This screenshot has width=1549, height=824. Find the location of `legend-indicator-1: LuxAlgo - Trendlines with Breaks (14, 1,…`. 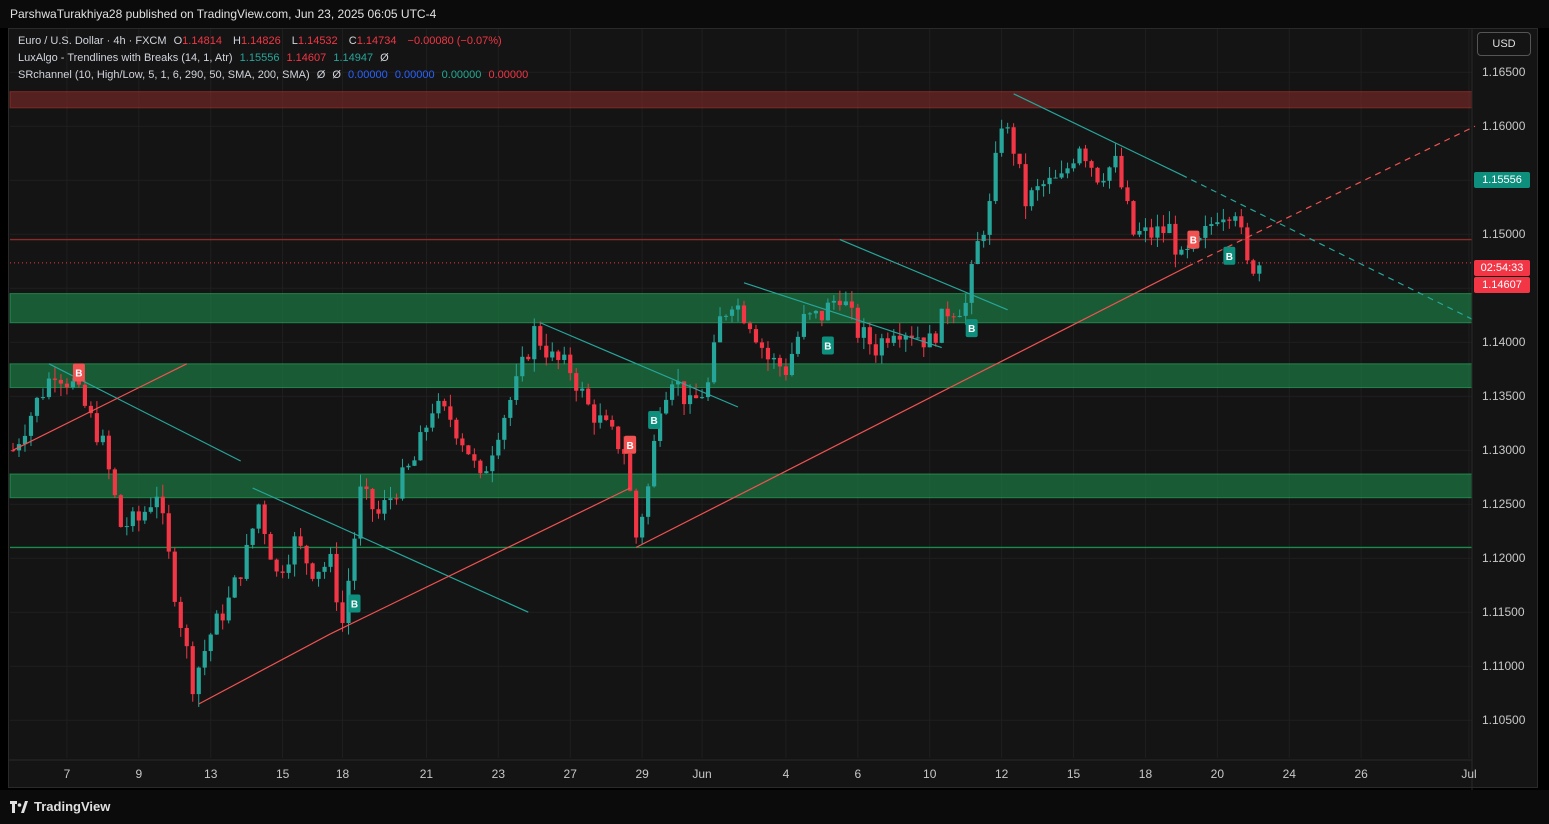

legend-indicator-1: LuxAlgo - Trendlines with Breaks (14, 1,… is located at coordinates (205, 58).